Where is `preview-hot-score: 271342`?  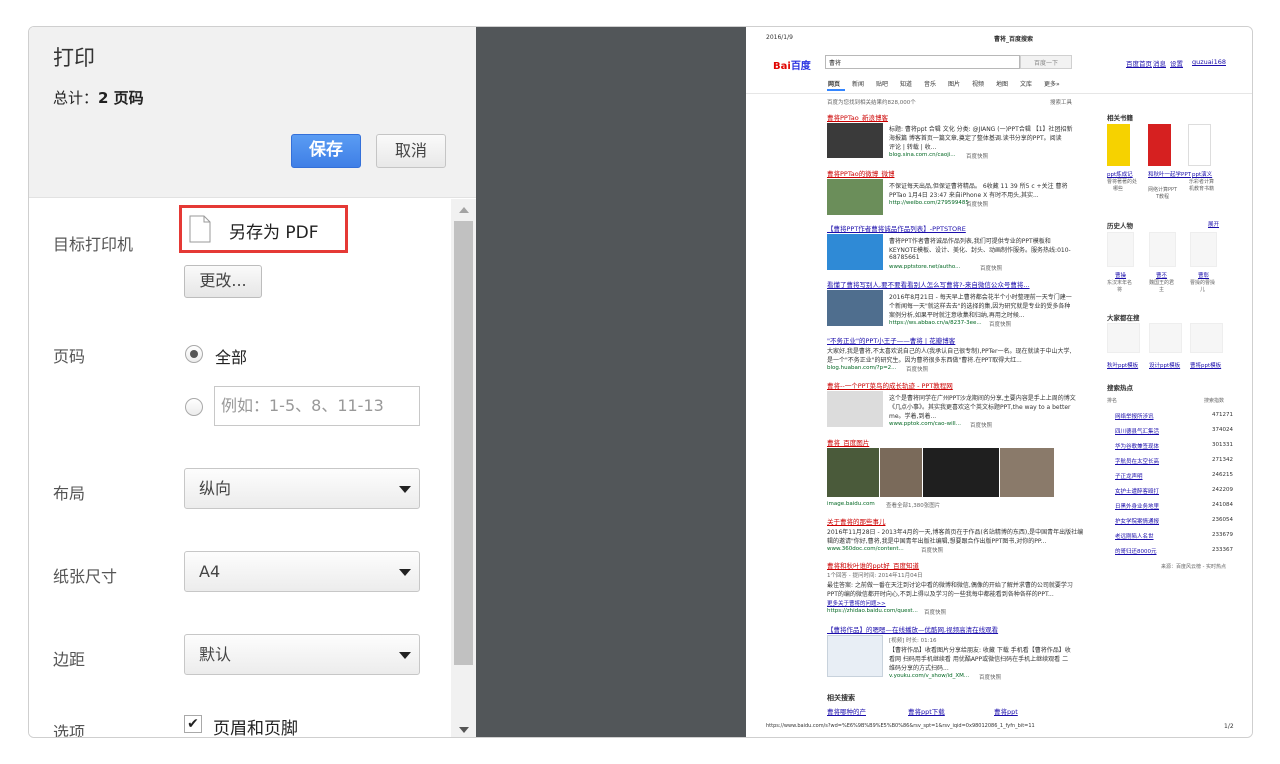 preview-hot-score: 271342 is located at coordinates (1222, 460).